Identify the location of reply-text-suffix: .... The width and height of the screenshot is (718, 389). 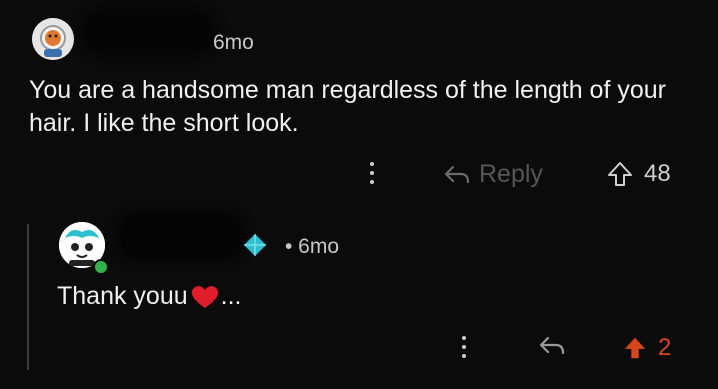
(231, 296).